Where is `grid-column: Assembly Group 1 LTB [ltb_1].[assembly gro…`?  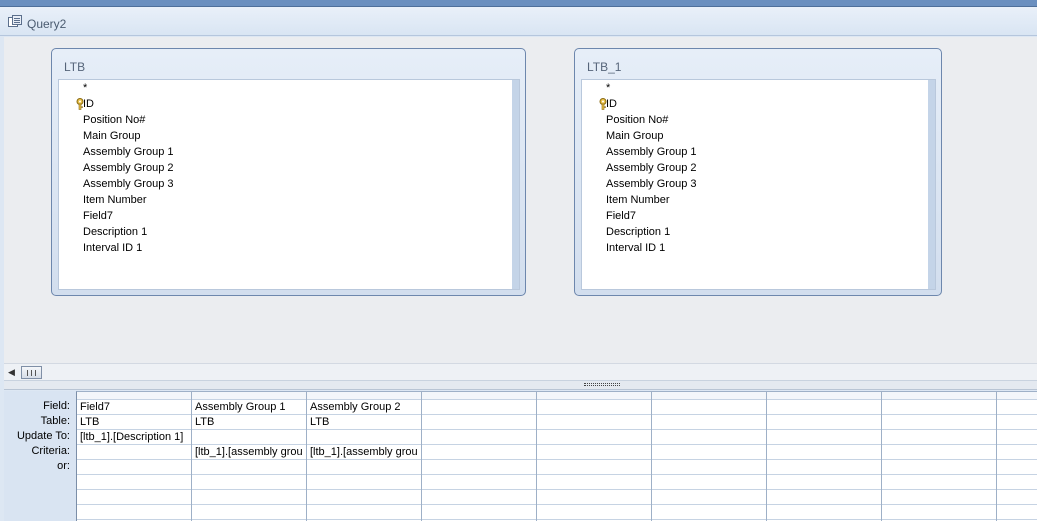
grid-column: Assembly Group 1 LTB [ltb_1].[assembly gro… is located at coordinates (249, 456).